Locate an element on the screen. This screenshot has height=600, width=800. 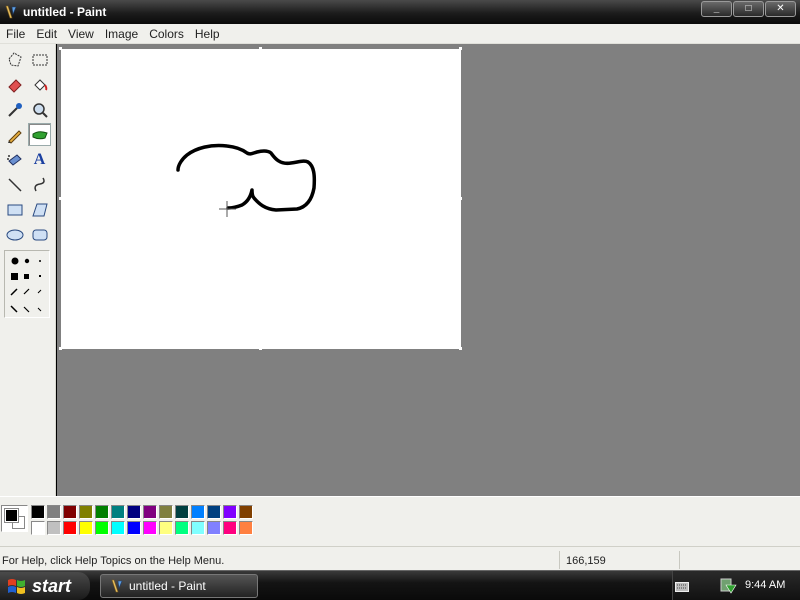
text-tool: A is located at coordinates (39, 159).